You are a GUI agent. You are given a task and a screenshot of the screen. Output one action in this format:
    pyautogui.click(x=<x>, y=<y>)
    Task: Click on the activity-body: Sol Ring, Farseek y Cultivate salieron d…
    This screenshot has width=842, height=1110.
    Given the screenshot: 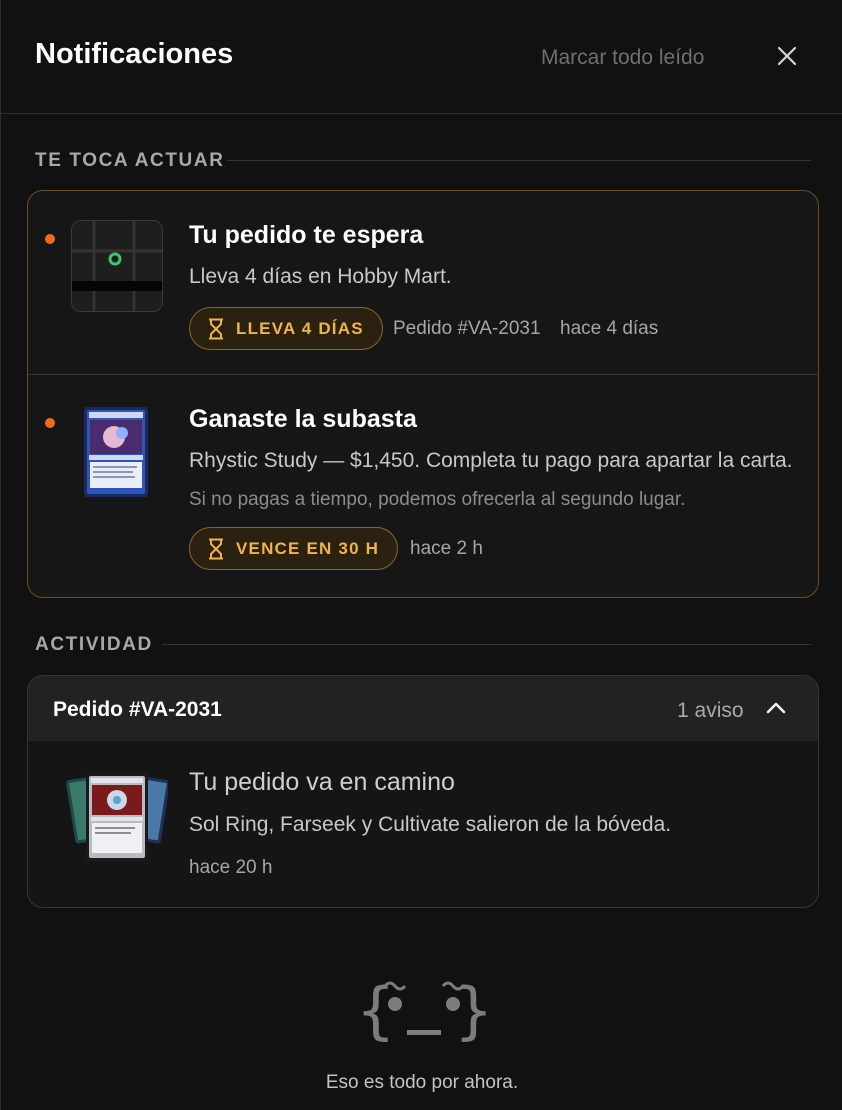 What is the action you would take?
    pyautogui.click(x=430, y=824)
    